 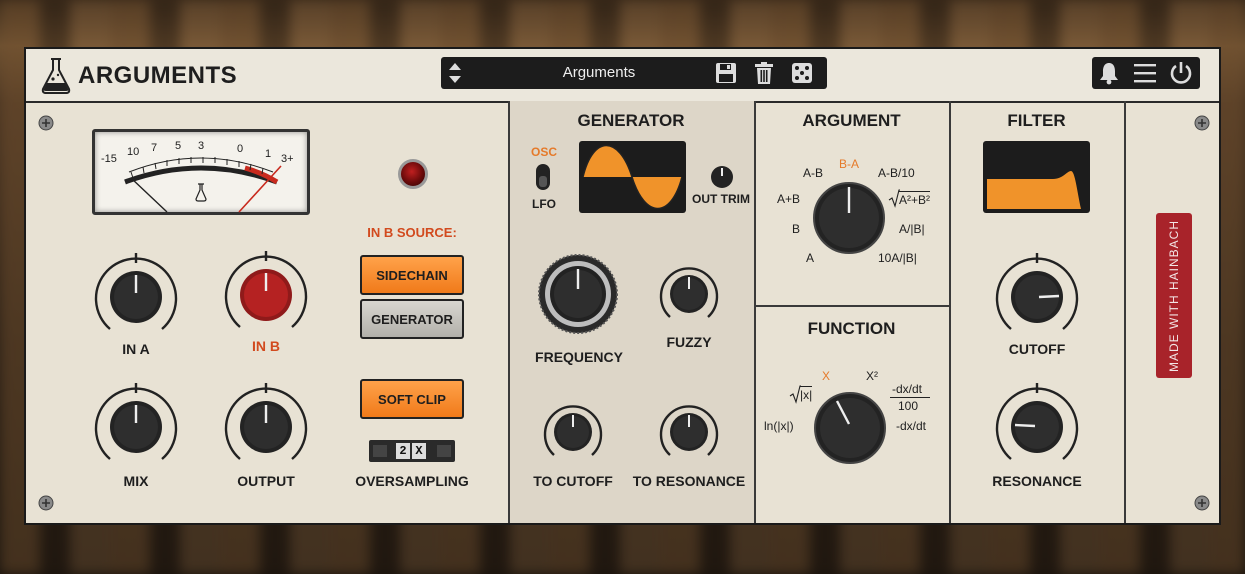 What do you see at coordinates (813, 173) in the screenshot?
I see `argument-option: A-B` at bounding box center [813, 173].